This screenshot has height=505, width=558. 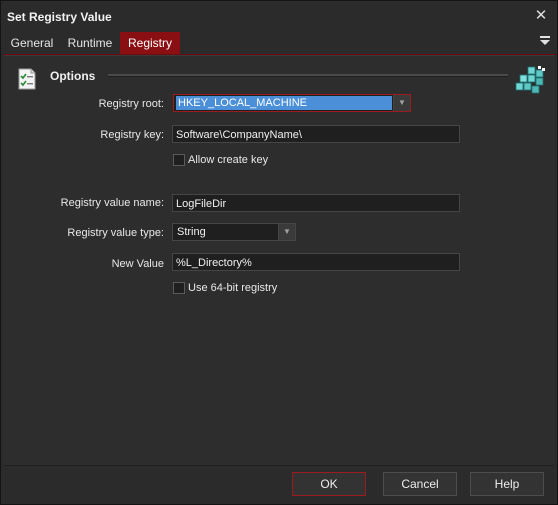 I want to click on help-button: Help, so click(x=507, y=484).